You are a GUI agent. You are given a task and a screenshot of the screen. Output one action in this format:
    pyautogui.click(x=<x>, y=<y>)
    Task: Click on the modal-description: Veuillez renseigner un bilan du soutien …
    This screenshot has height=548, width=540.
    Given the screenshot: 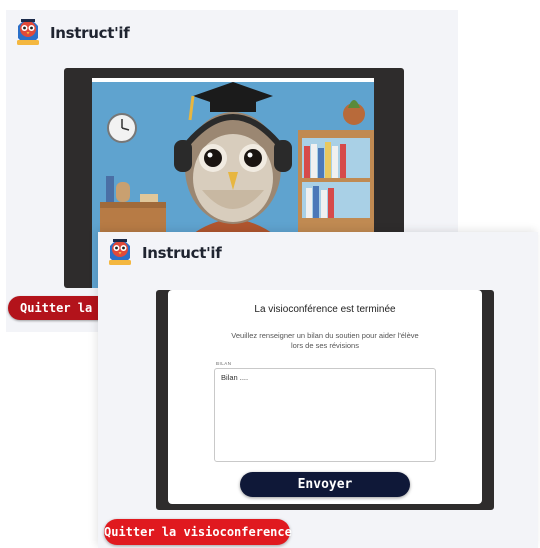 What is the action you would take?
    pyautogui.click(x=325, y=340)
    